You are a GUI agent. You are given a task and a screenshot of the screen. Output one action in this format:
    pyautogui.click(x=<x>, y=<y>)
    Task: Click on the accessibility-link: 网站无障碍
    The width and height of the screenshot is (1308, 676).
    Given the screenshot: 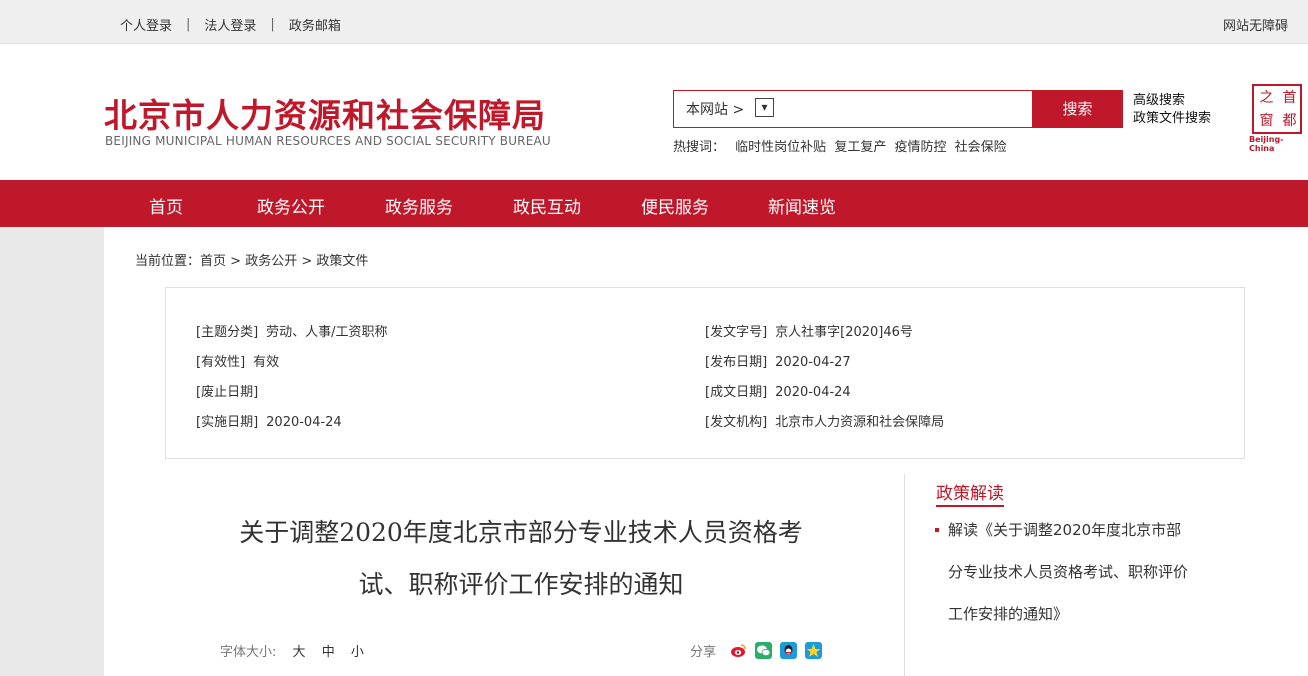 What is the action you would take?
    pyautogui.click(x=1255, y=24)
    